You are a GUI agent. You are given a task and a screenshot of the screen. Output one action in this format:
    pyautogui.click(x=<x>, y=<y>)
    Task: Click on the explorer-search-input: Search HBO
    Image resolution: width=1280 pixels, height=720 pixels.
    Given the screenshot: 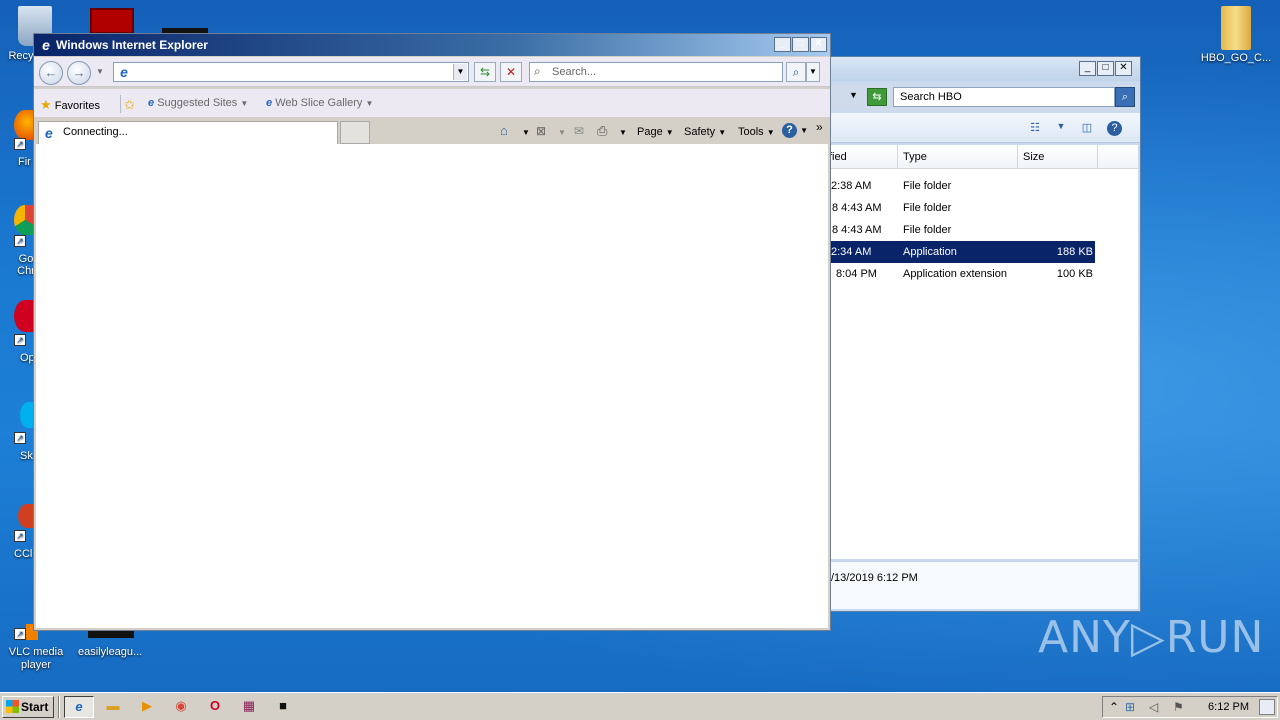 What is the action you would take?
    pyautogui.click(x=1004, y=97)
    